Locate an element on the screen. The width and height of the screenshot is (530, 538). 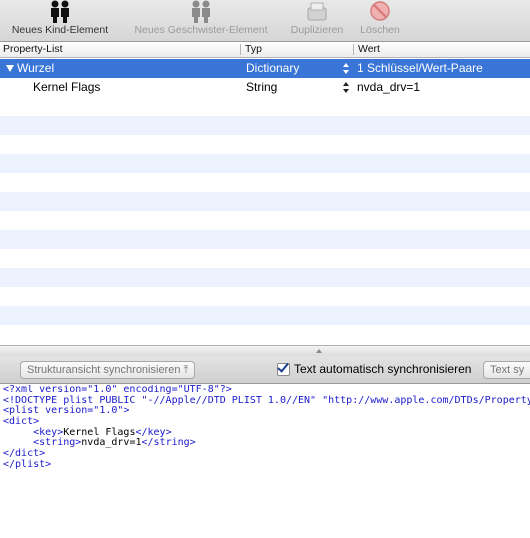
sync-text-button: Text sy is located at coordinates (506, 370).